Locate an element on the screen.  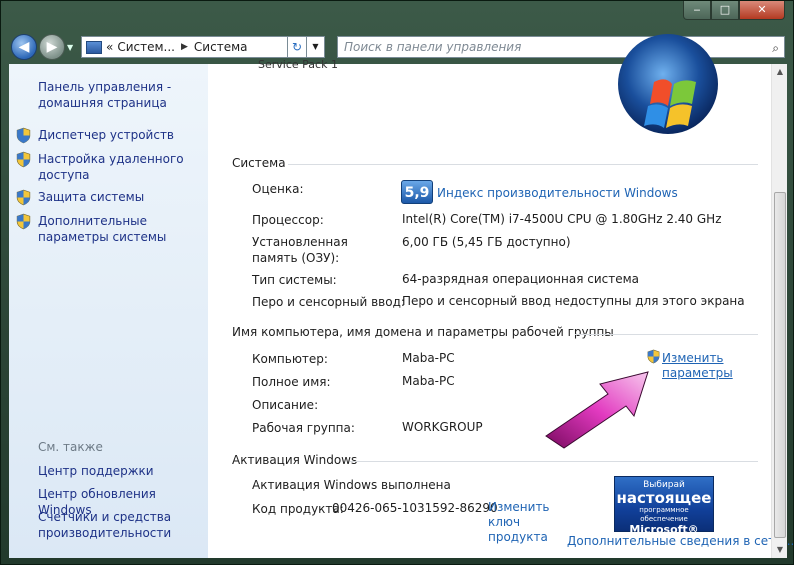
control-panel-icon is located at coordinates (94, 47).